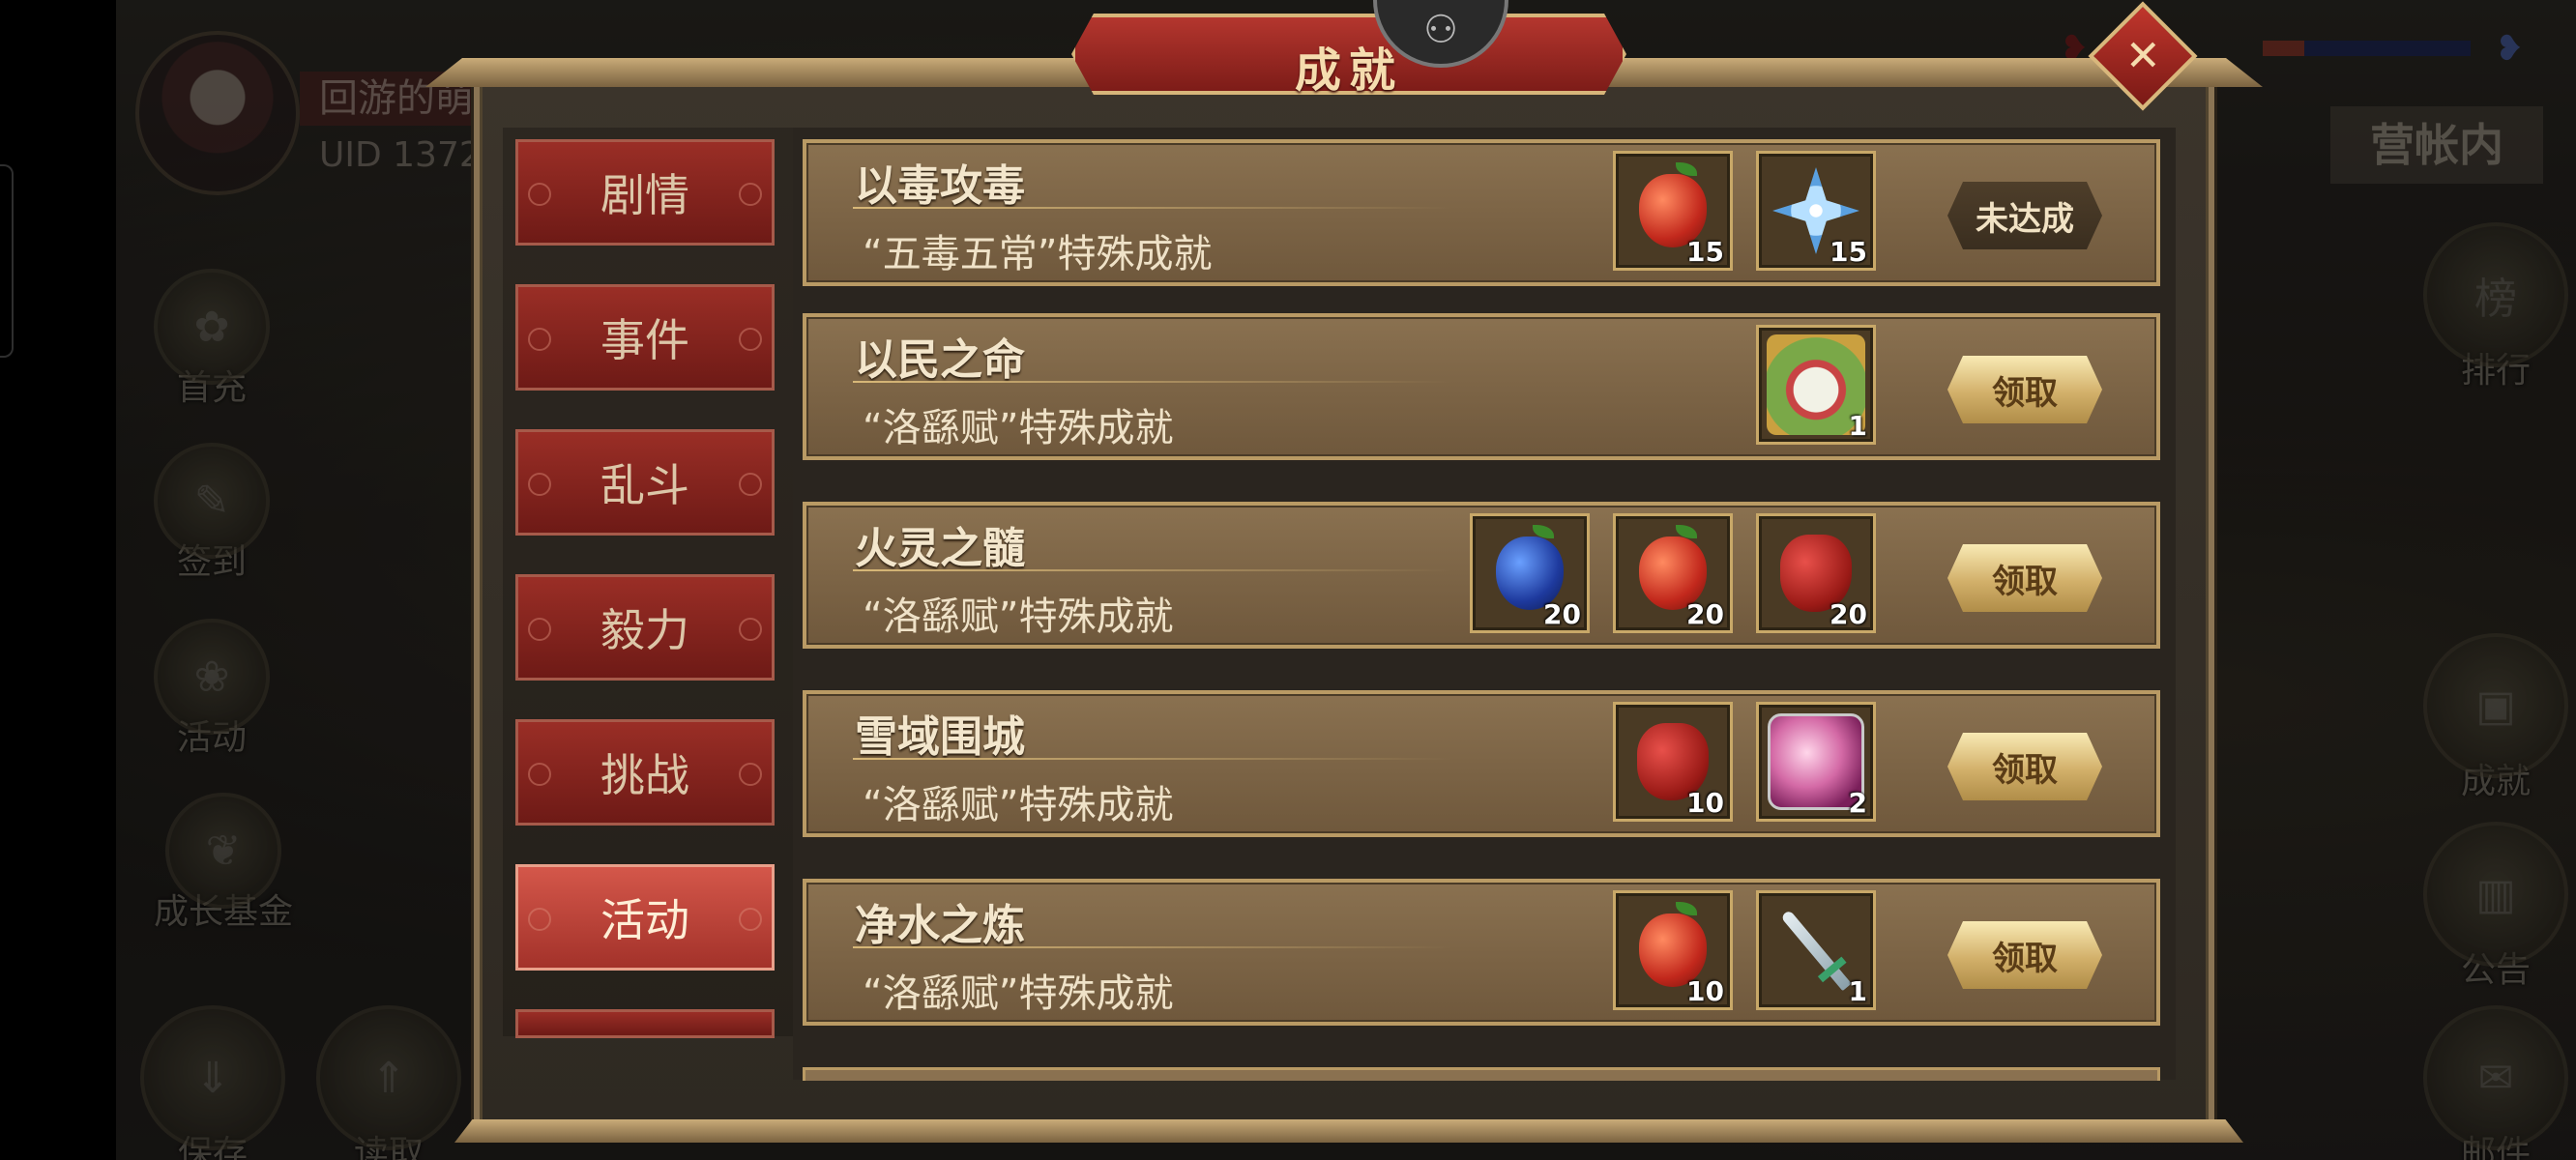 This screenshot has width=2576, height=1160. I want to click on achievement-row-partial, so click(1481, 1074).